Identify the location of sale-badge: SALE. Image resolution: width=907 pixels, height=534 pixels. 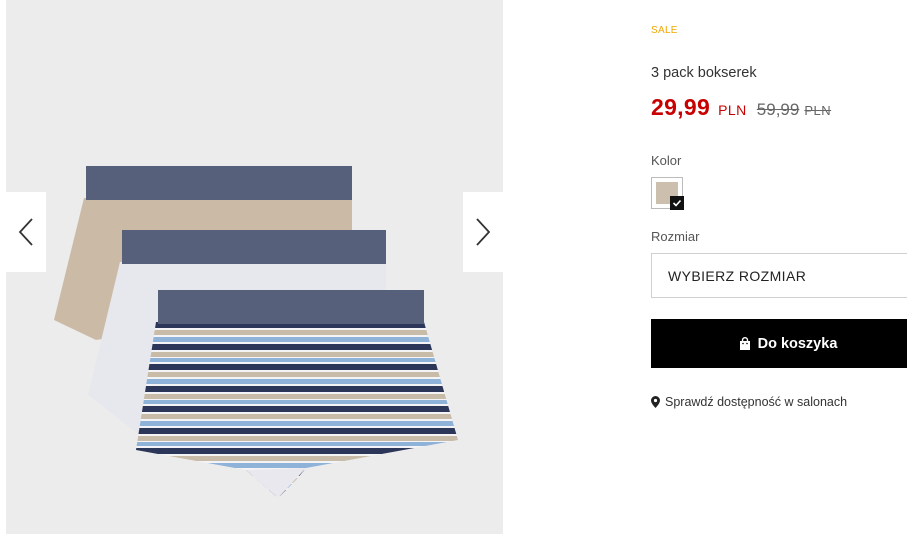
(664, 30).